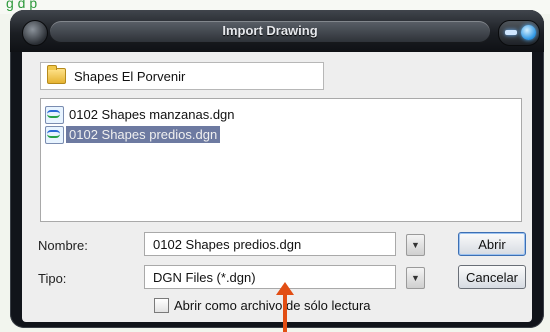 The height and width of the screenshot is (332, 550). I want to click on readonly-checkbox, so click(161, 305).